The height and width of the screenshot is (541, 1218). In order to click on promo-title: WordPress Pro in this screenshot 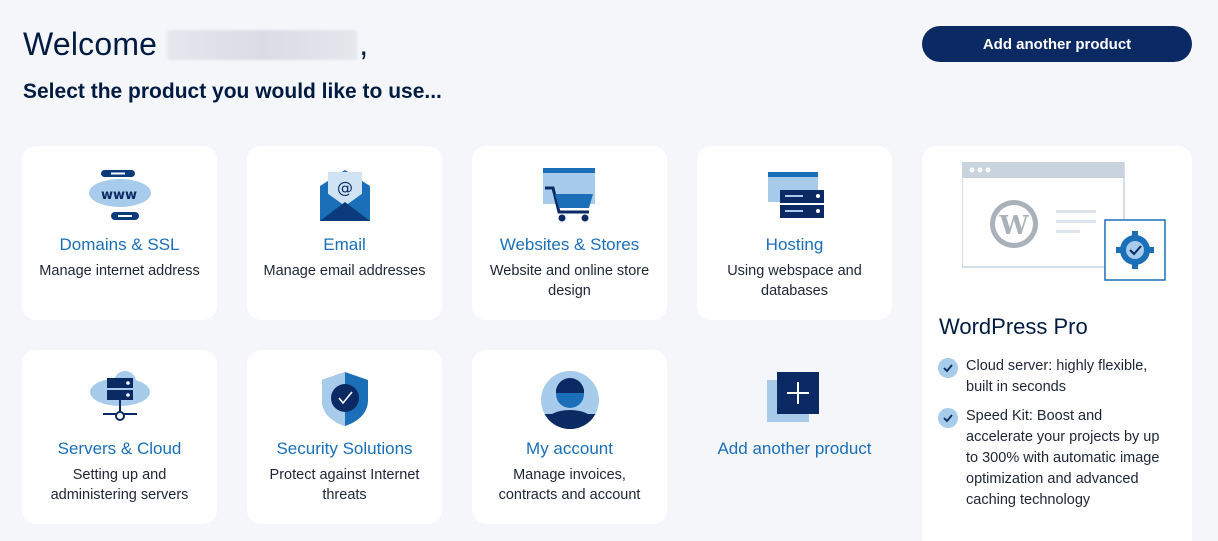, I will do `click(1013, 326)`.